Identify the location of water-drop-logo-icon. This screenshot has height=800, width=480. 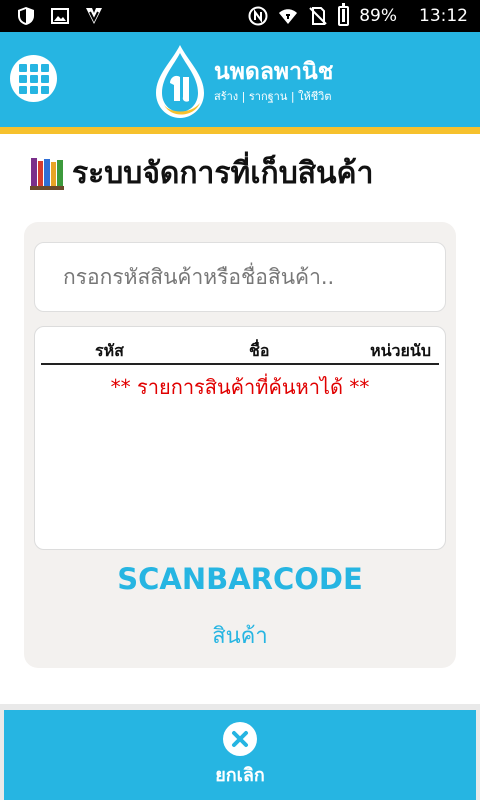
(180, 81).